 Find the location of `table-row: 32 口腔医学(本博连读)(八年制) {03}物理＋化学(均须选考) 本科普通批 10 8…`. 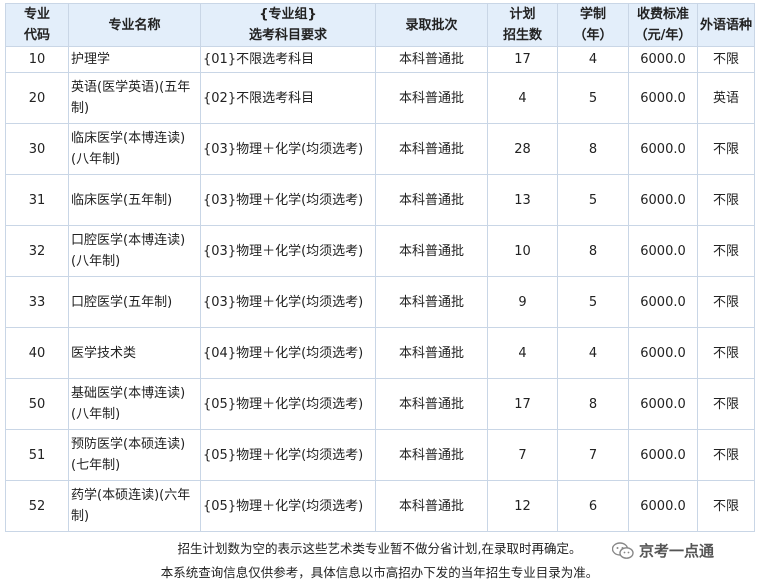

table-row: 32 口腔医学(本博连读)(八年制) {03}物理＋化学(均须选考) 本科普通批 10 8… is located at coordinates (380, 251).